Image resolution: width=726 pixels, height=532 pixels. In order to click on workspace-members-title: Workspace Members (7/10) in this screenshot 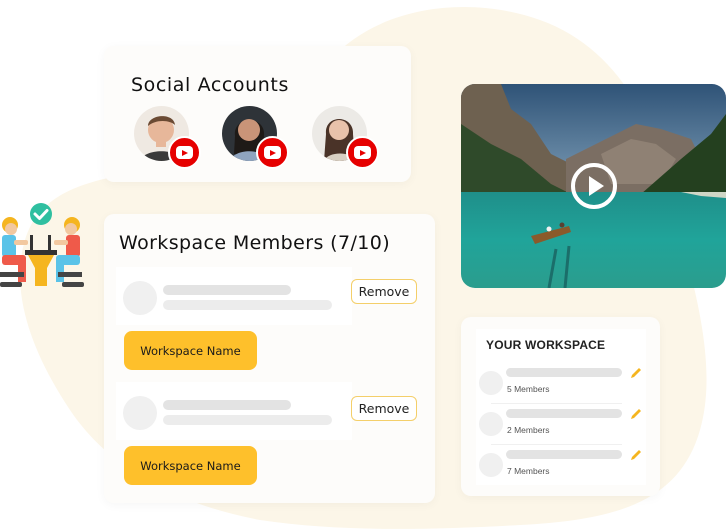, I will do `click(255, 243)`.